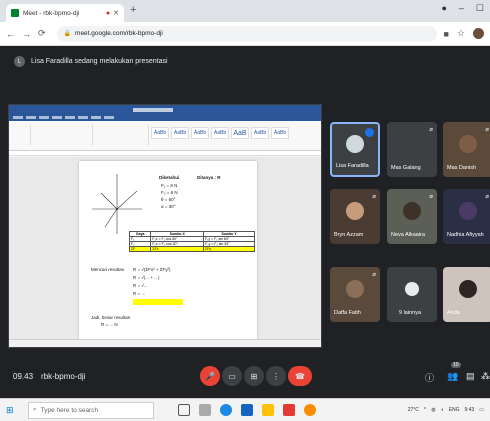 This screenshot has width=490, height=421. Describe the element at coordinates (232, 376) in the screenshot. I see `camera-toggle-button: ▭` at that location.